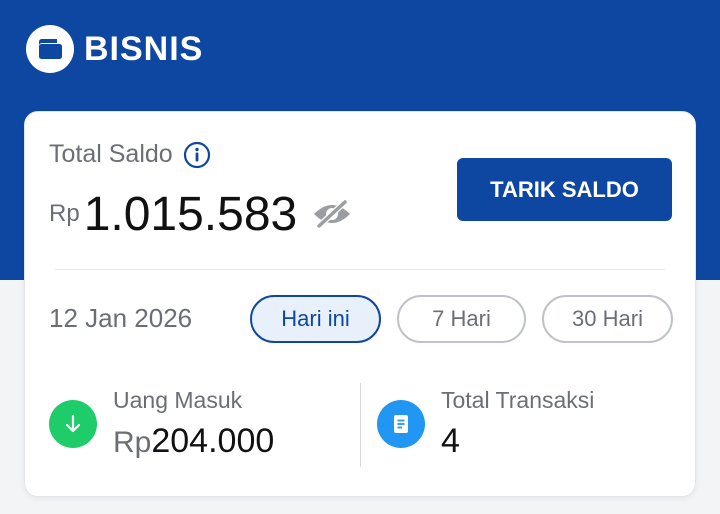 This screenshot has height=514, width=720. Describe the element at coordinates (64, 213) in the screenshot. I see `balance-currency: Rp` at that location.